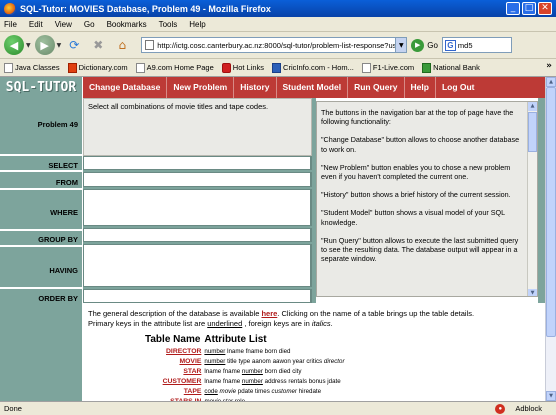 The height and width of the screenshot is (415, 556). Describe the element at coordinates (98, 45) in the screenshot. I see `stop-icon: ✖` at that location.